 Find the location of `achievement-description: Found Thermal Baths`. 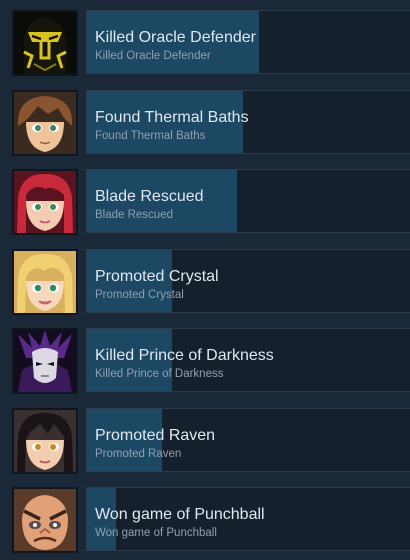

achievement-description: Found Thermal Baths is located at coordinates (150, 135).